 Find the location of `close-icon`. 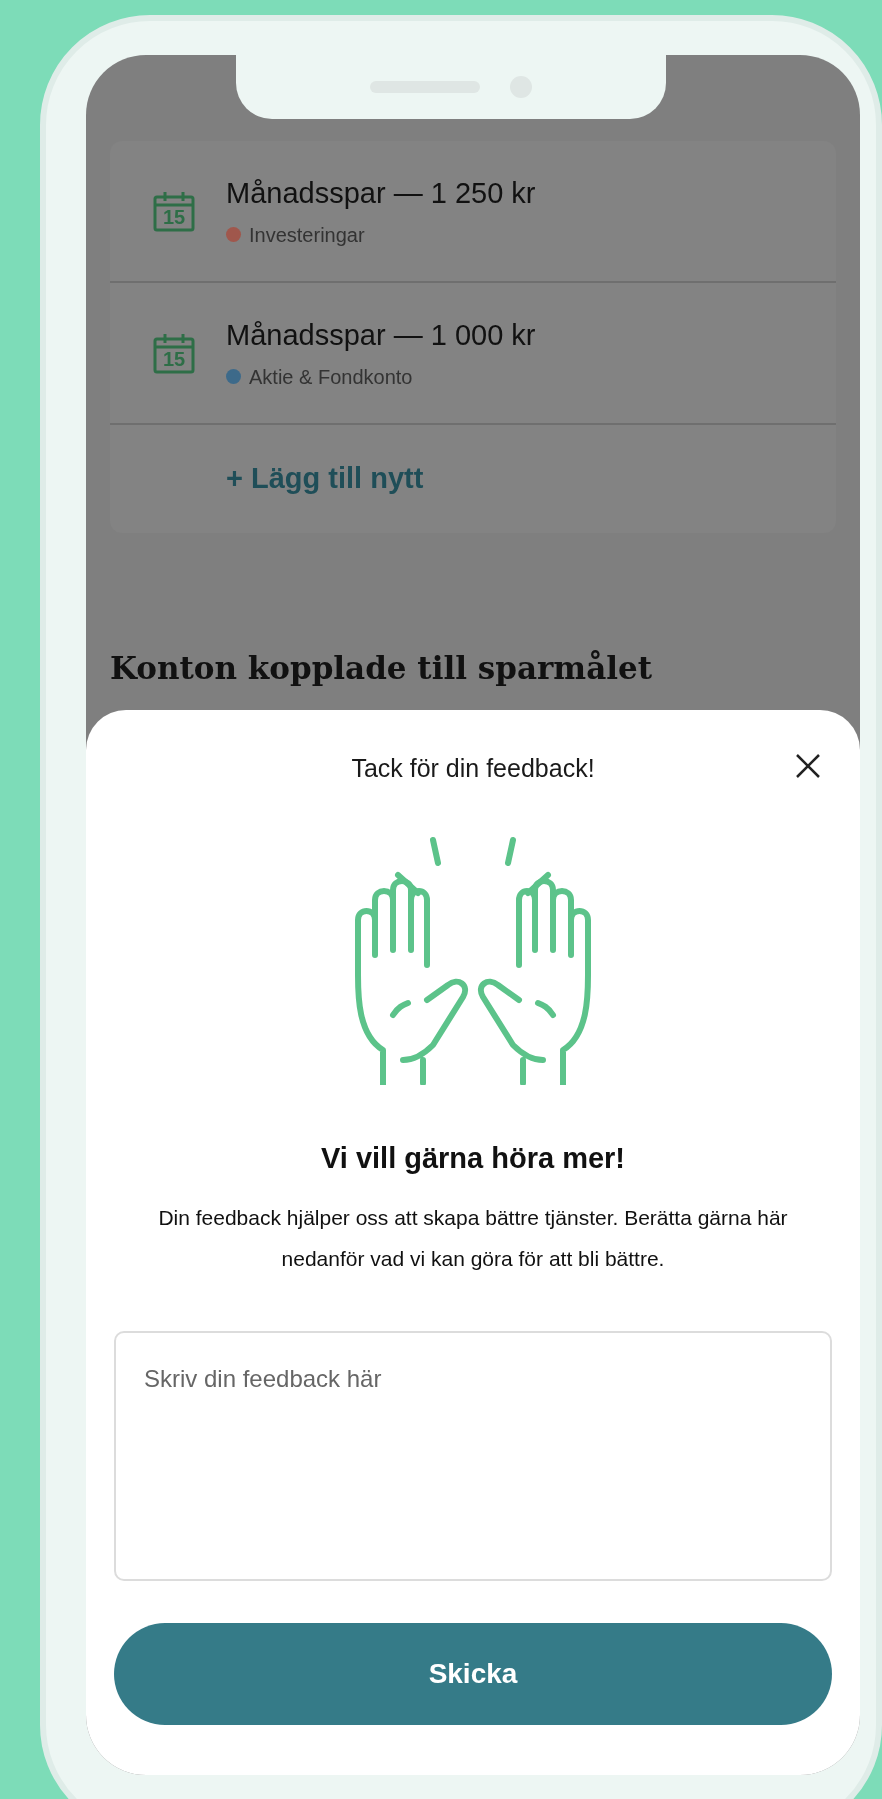

close-icon is located at coordinates (808, 765).